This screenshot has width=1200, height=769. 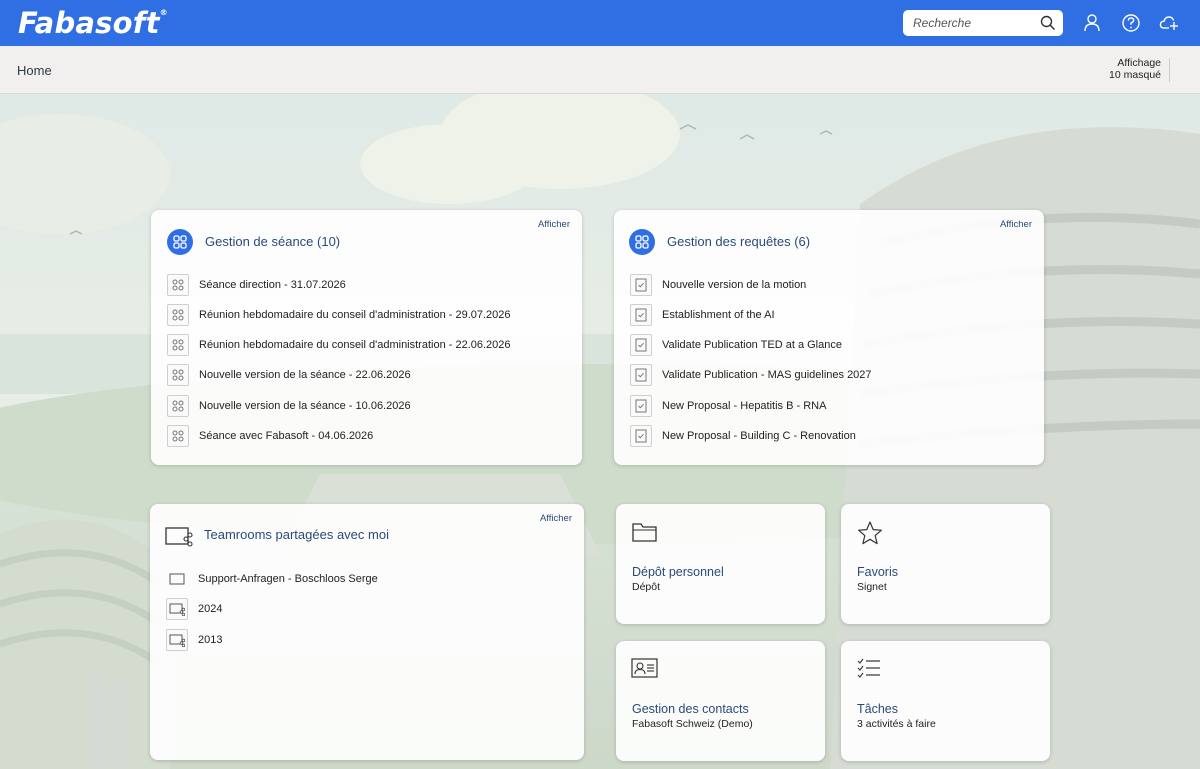 I want to click on tasks-tile: Tâches 3 activités à faire, so click(x=945, y=701).